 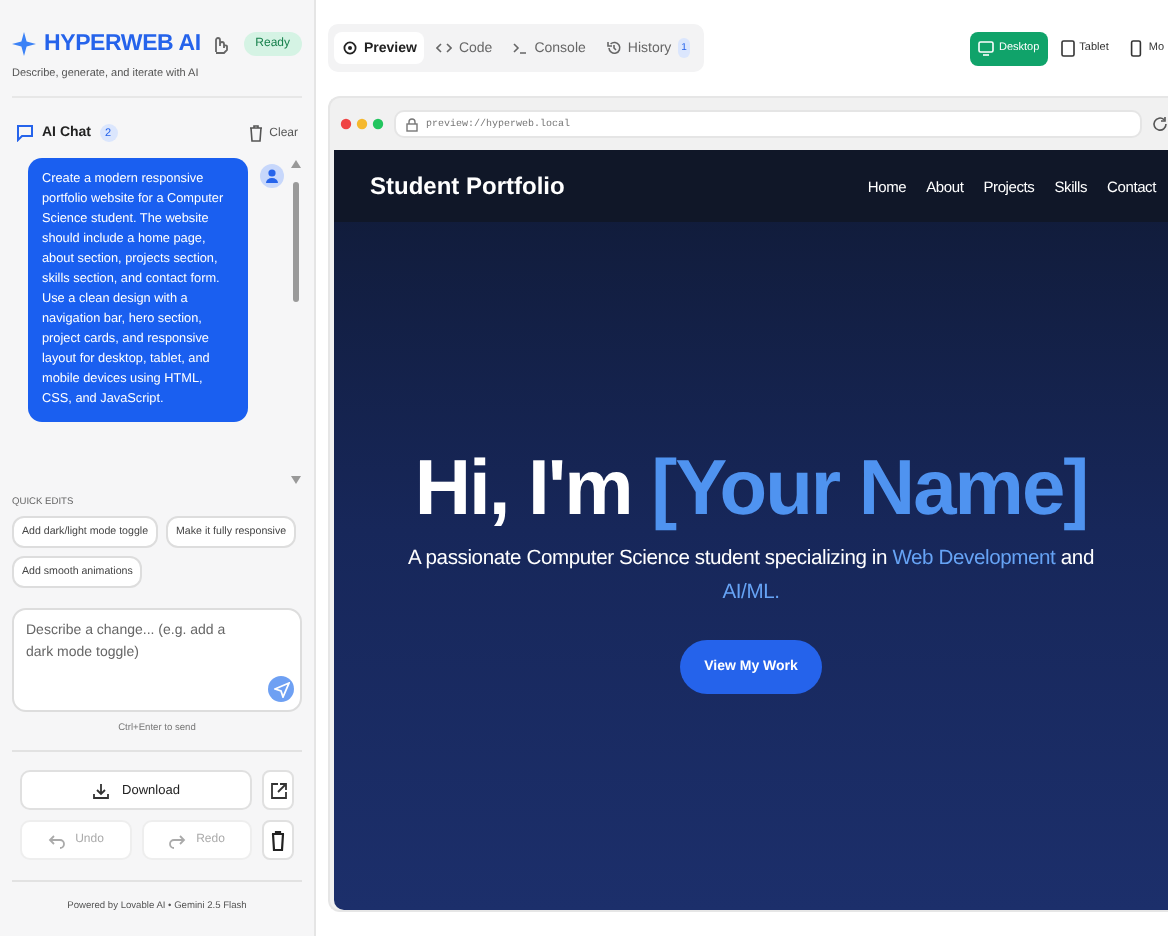 I want to click on window-controls-icon, so click(x=362, y=124).